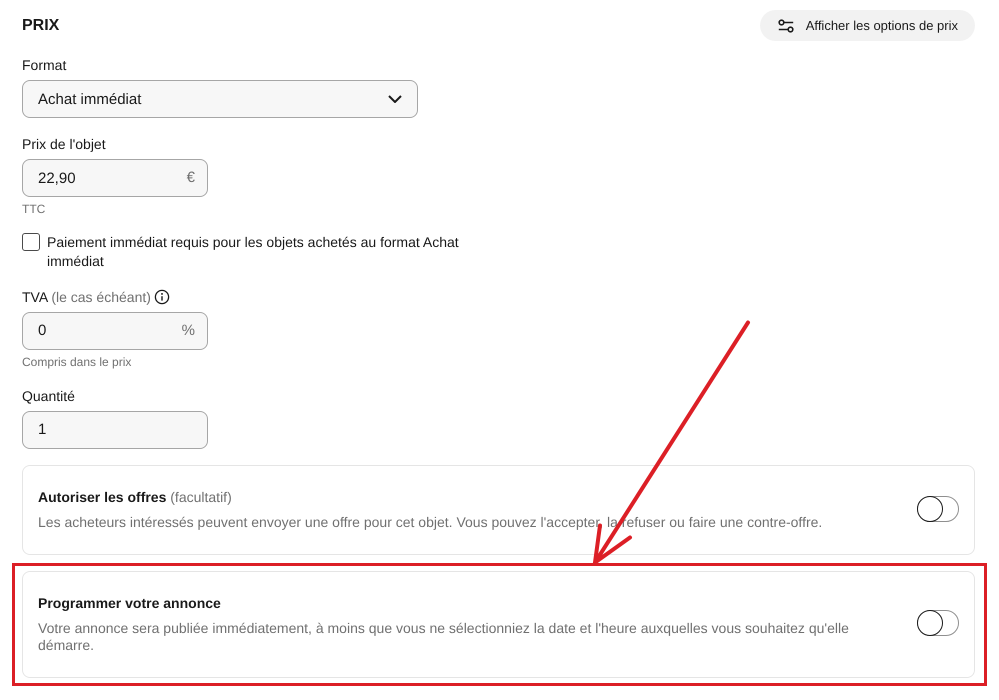  Describe the element at coordinates (269, 251) in the screenshot. I see `checkbox-label: Paiement immédiat requis pour les objets achetés au format Achat immédiat` at that location.